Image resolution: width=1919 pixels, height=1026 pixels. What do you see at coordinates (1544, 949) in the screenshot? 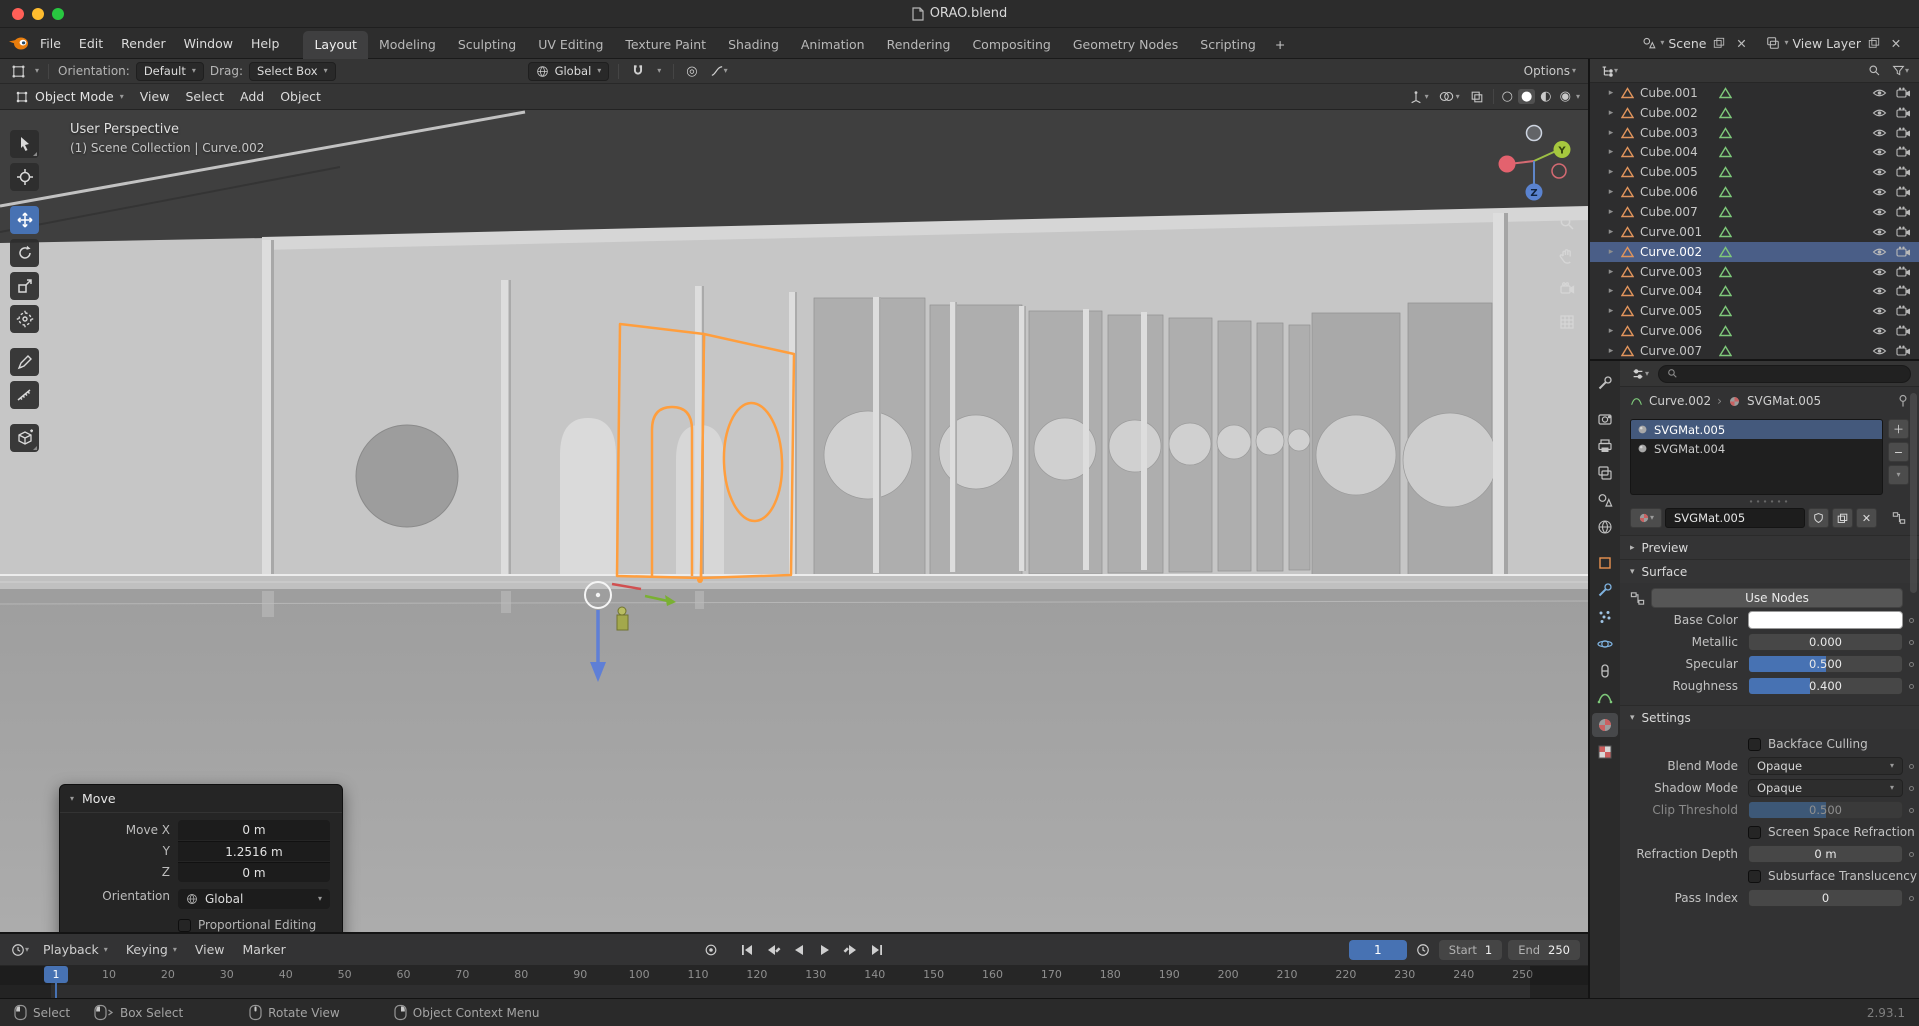
I see `frame-end-field: End 250` at bounding box center [1544, 949].